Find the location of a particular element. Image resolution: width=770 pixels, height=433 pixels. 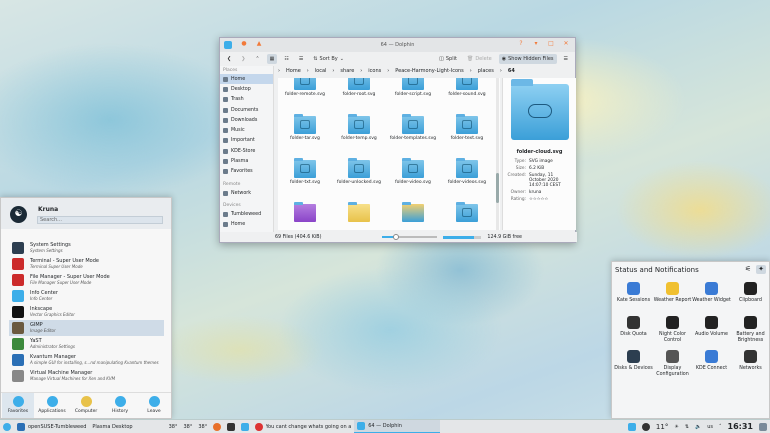

launcher-item-yast: YaST Administrator Settings is located at coordinates (86, 344).